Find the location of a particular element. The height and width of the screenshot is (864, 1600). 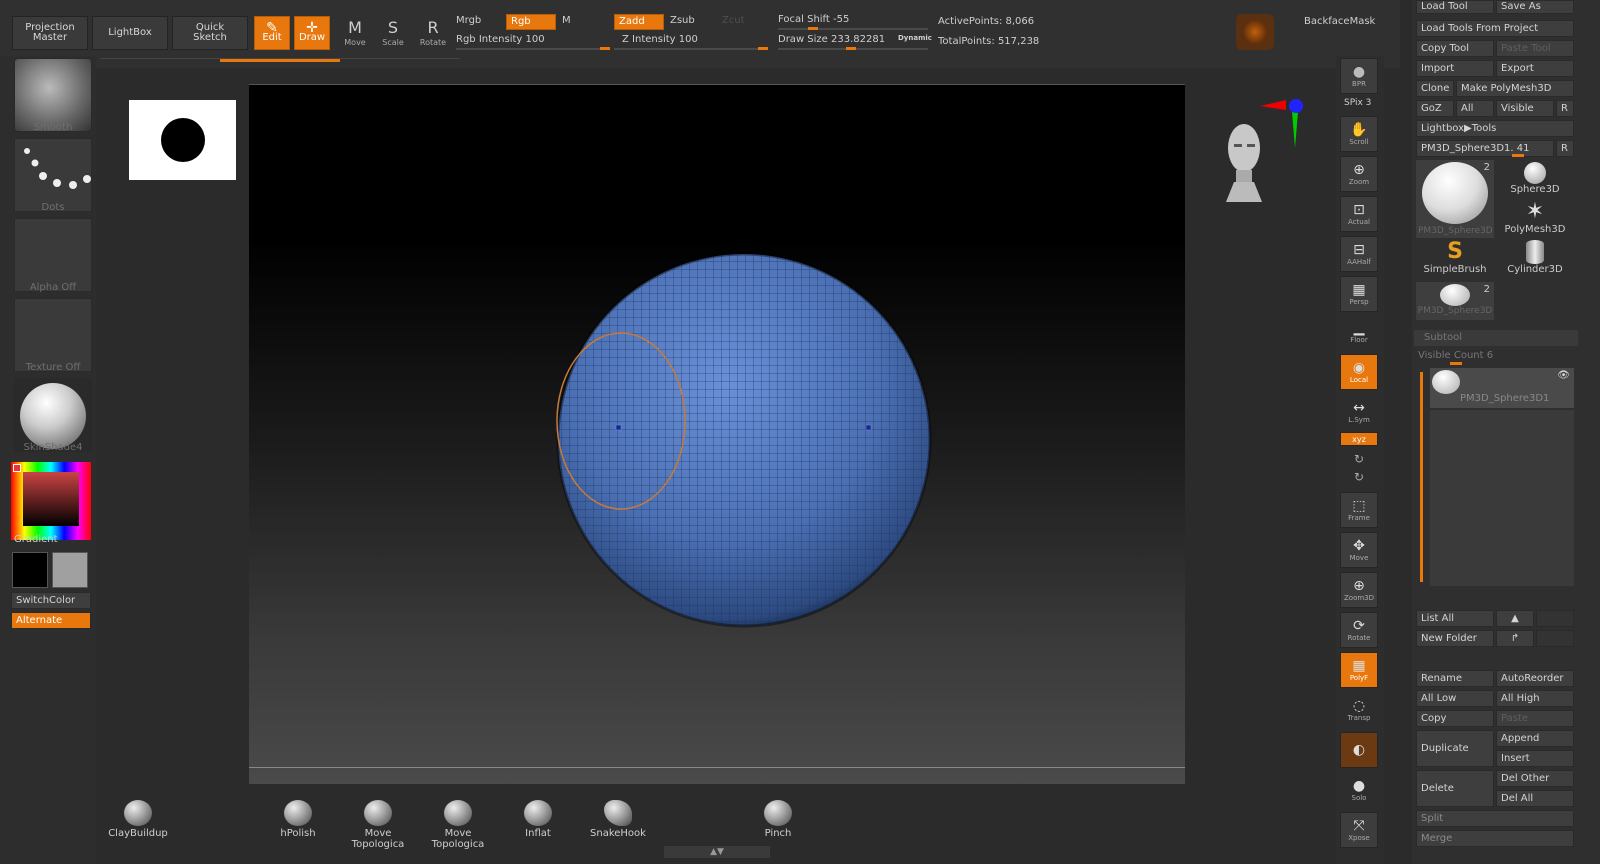

draw-mode-button: ✛ Draw is located at coordinates (312, 33).